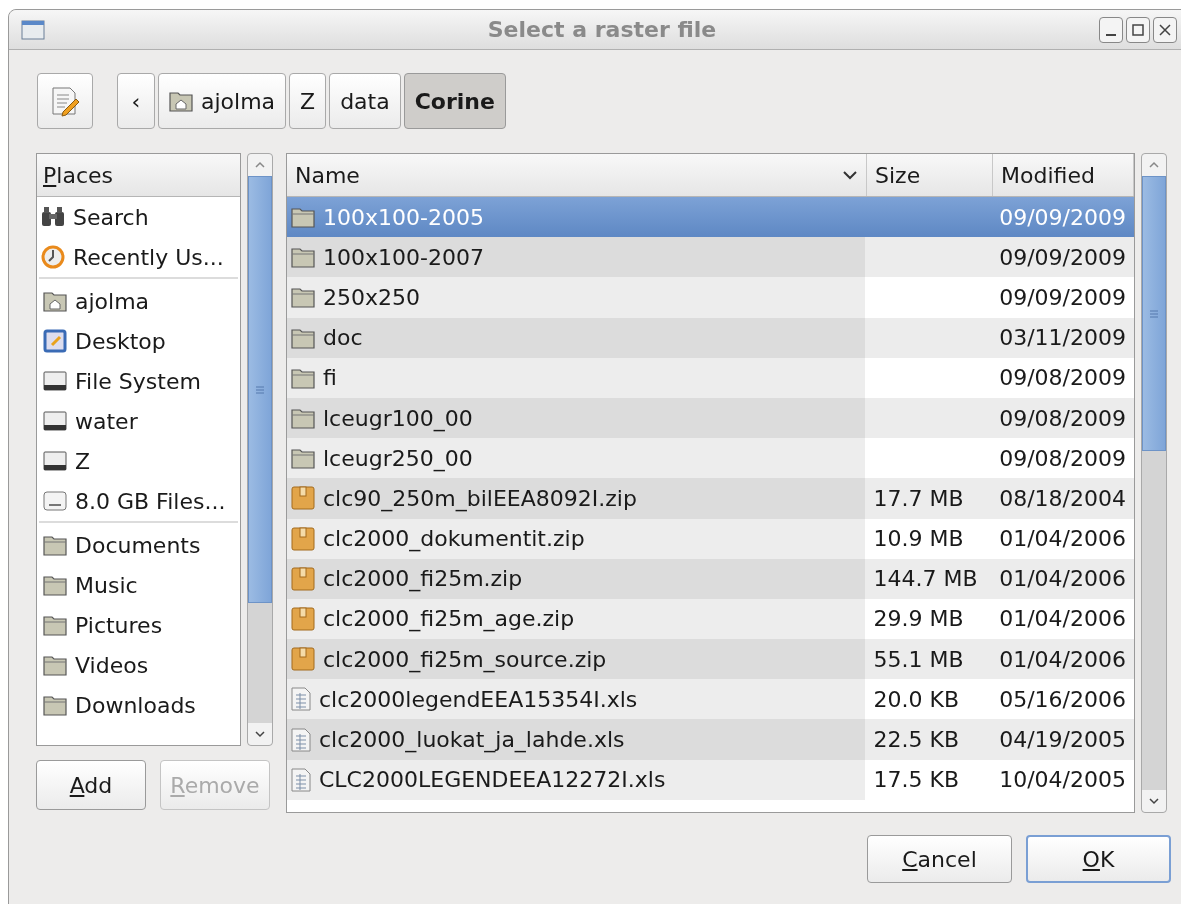 The height and width of the screenshot is (904, 1181). I want to click on column-header: Size, so click(930, 175).